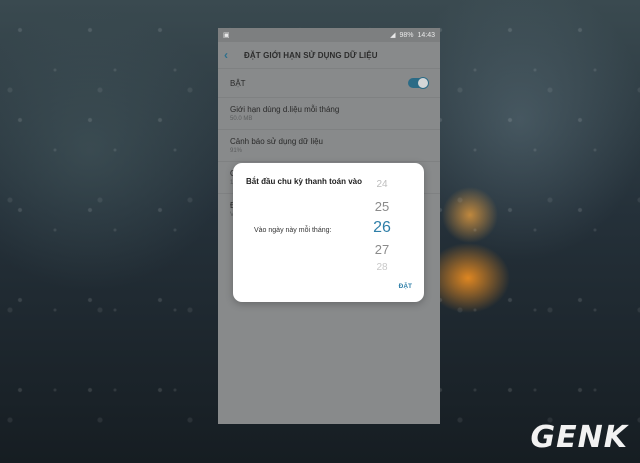 Image resolution: width=640 pixels, height=463 pixels. I want to click on battery-level: 98%, so click(406, 35).